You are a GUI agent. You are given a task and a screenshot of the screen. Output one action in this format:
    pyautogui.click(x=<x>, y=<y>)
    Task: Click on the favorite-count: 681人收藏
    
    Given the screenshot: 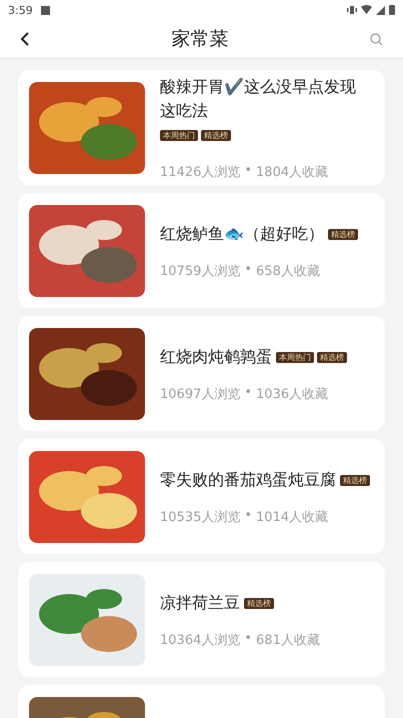 What is the action you would take?
    pyautogui.click(x=288, y=640)
    